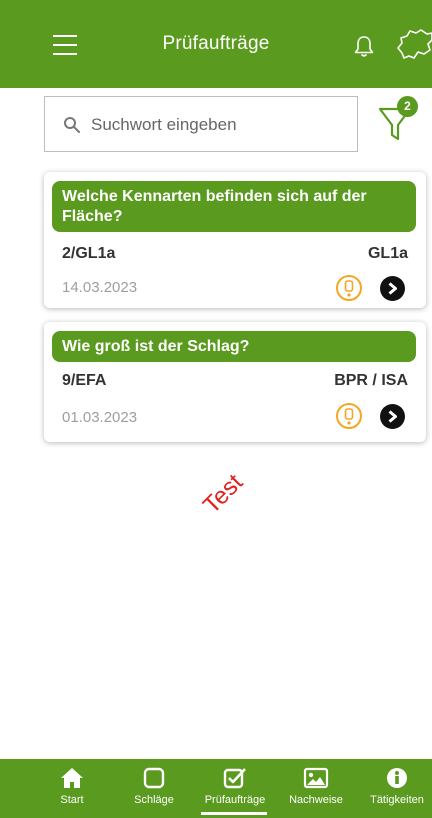 The width and height of the screenshot is (432, 818). What do you see at coordinates (397, 778) in the screenshot?
I see `info-icon` at bounding box center [397, 778].